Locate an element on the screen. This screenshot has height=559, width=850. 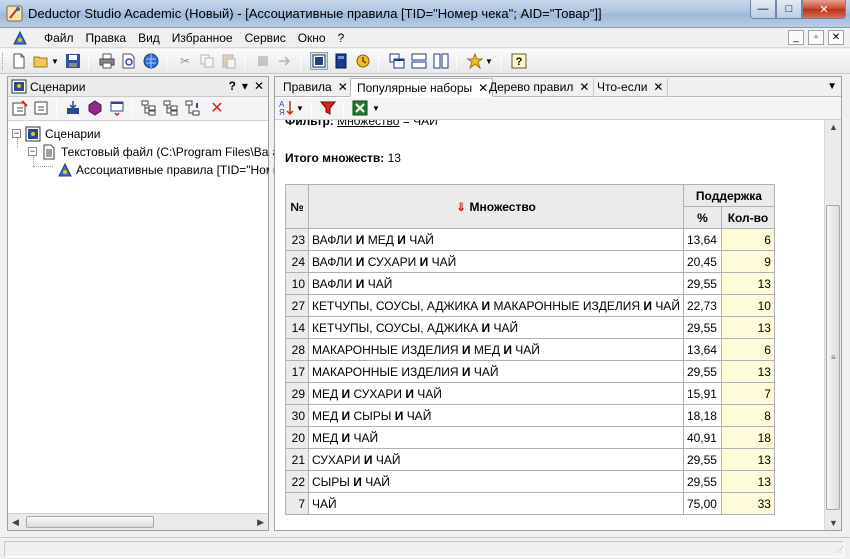
collapse-tree-icon is located at coordinates (171, 108).